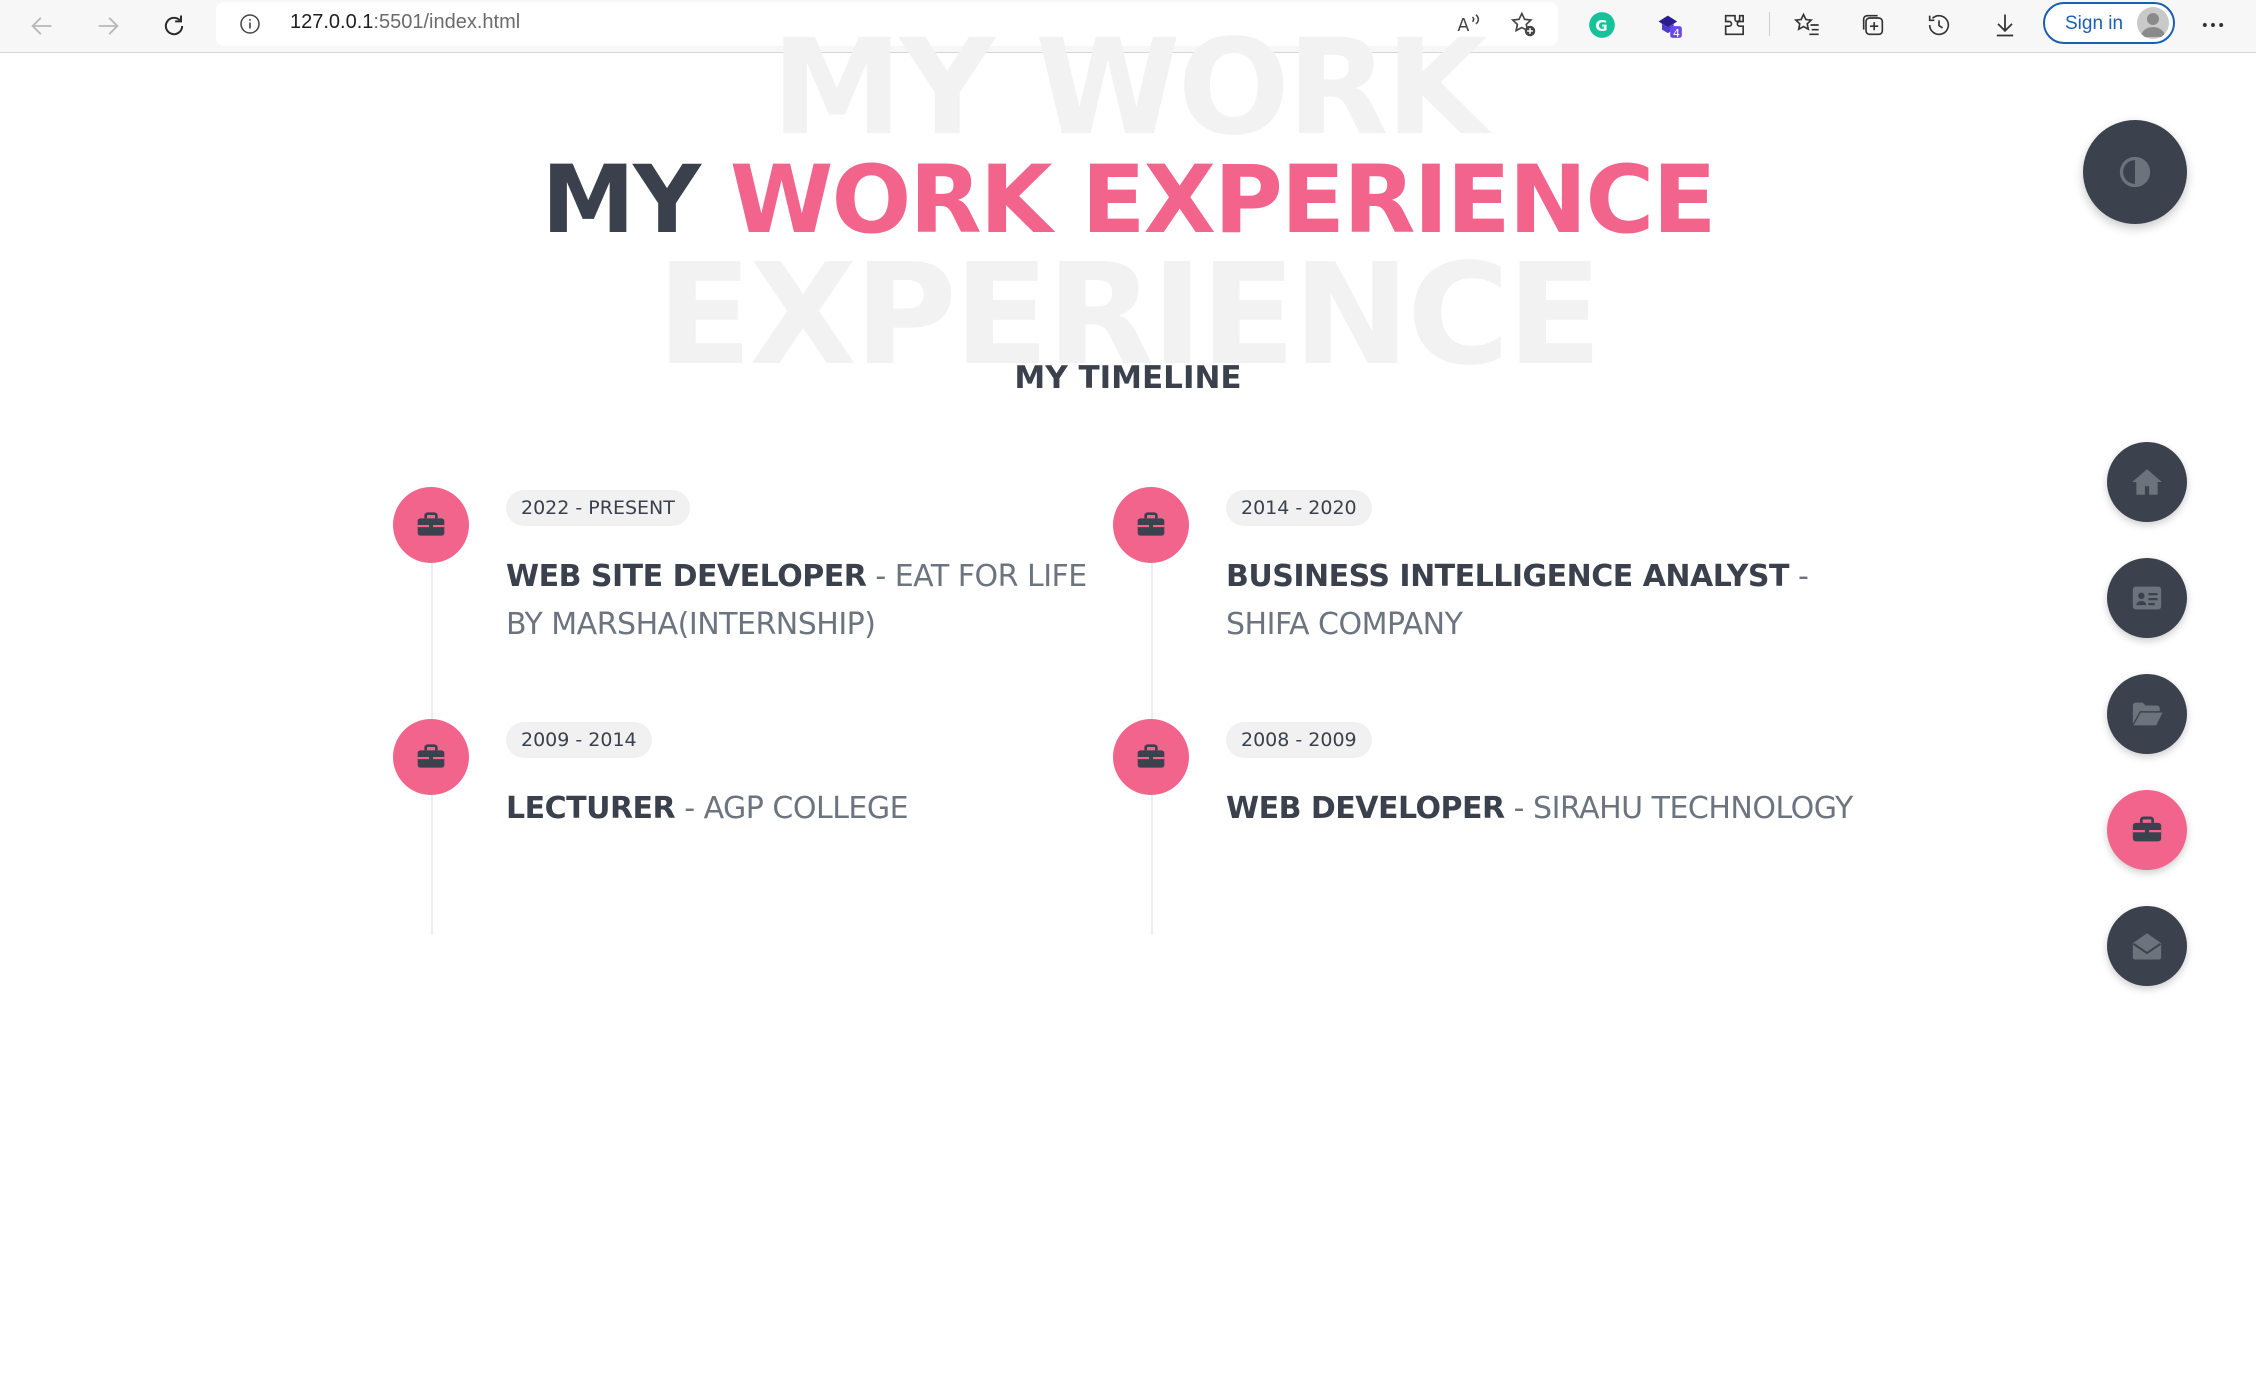  I want to click on title-watermark-line1: MY WORK, so click(1129, 81).